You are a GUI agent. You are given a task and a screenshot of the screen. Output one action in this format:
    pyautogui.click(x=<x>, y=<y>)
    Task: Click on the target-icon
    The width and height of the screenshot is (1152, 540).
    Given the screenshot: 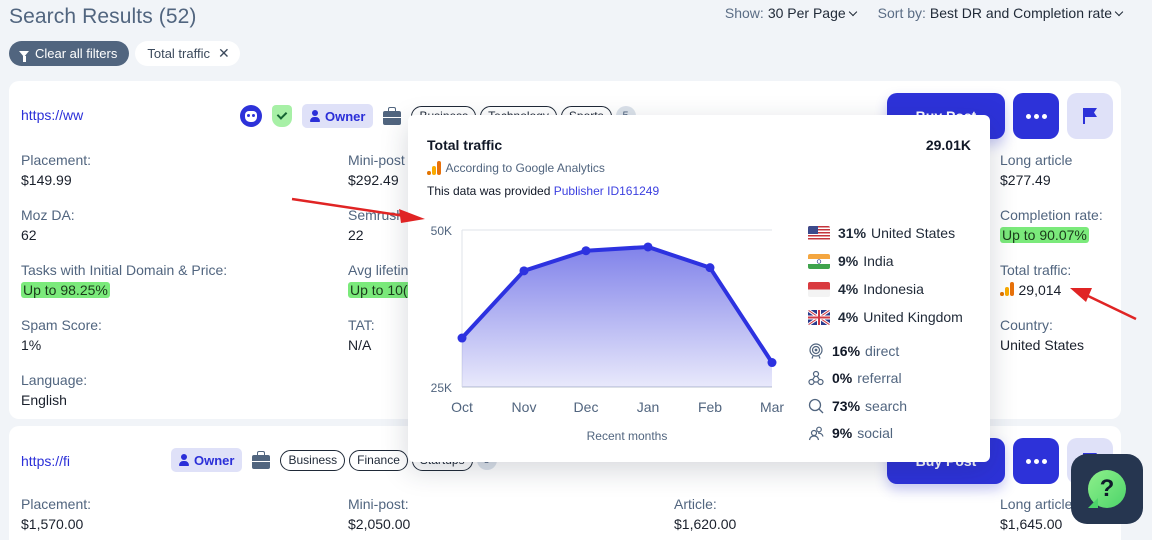 What is the action you would take?
    pyautogui.click(x=816, y=351)
    